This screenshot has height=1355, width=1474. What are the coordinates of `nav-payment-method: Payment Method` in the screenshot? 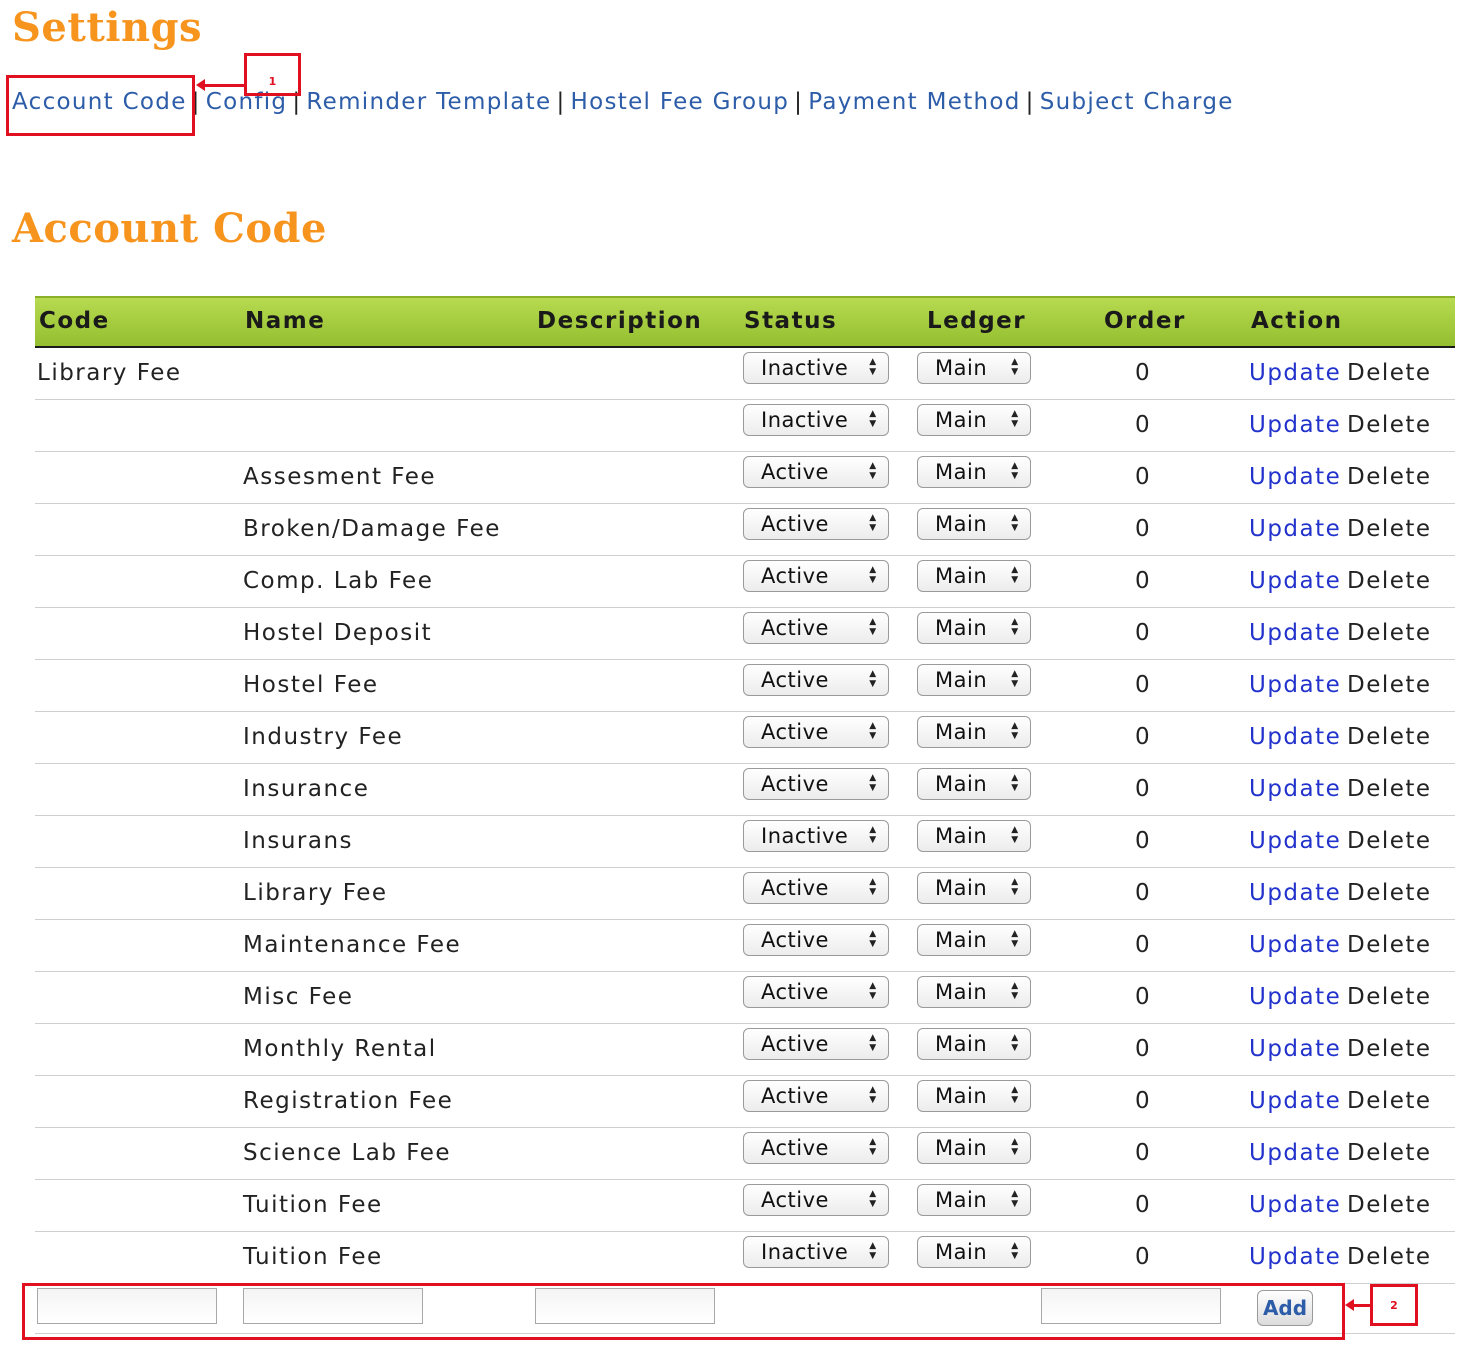 It's located at (914, 102).